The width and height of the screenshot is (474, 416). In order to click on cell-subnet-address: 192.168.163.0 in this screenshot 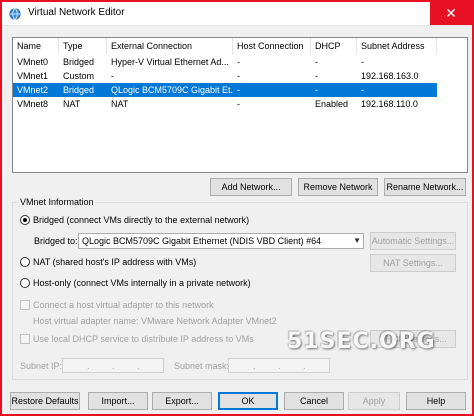, I will do `click(390, 76)`.